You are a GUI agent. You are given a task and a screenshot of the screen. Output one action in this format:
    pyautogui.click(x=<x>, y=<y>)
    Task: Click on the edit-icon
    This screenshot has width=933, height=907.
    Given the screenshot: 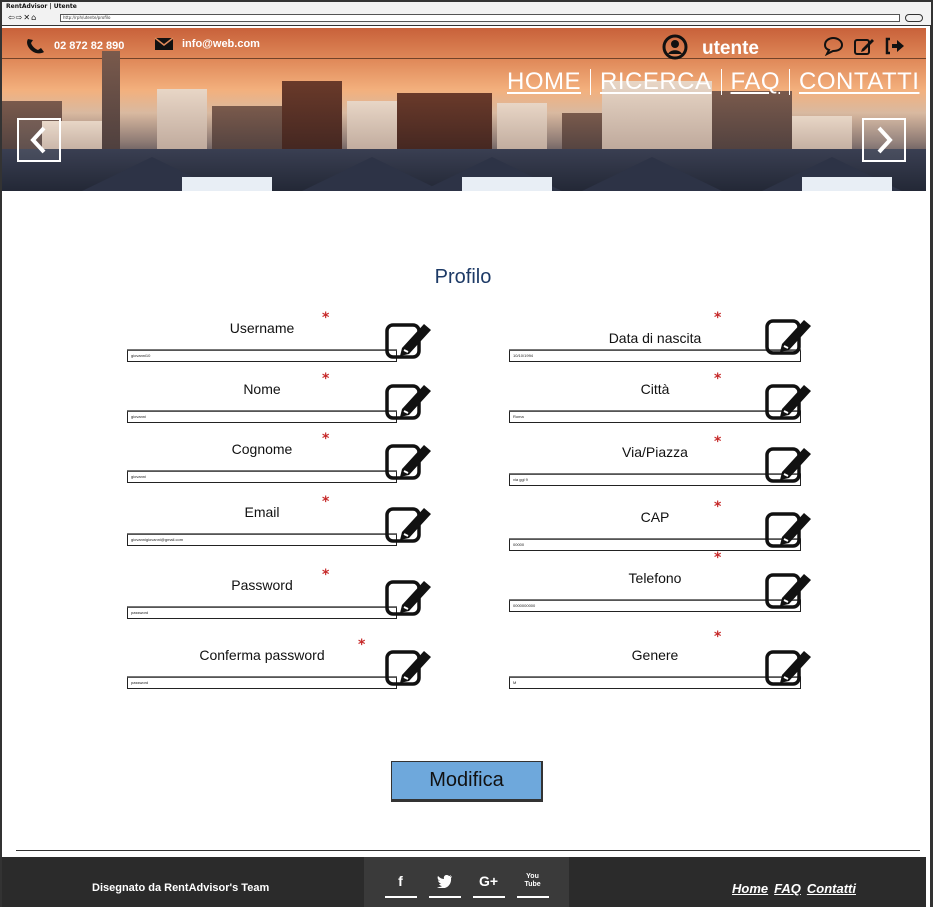 What is the action you would take?
    pyautogui.click(x=864, y=46)
    